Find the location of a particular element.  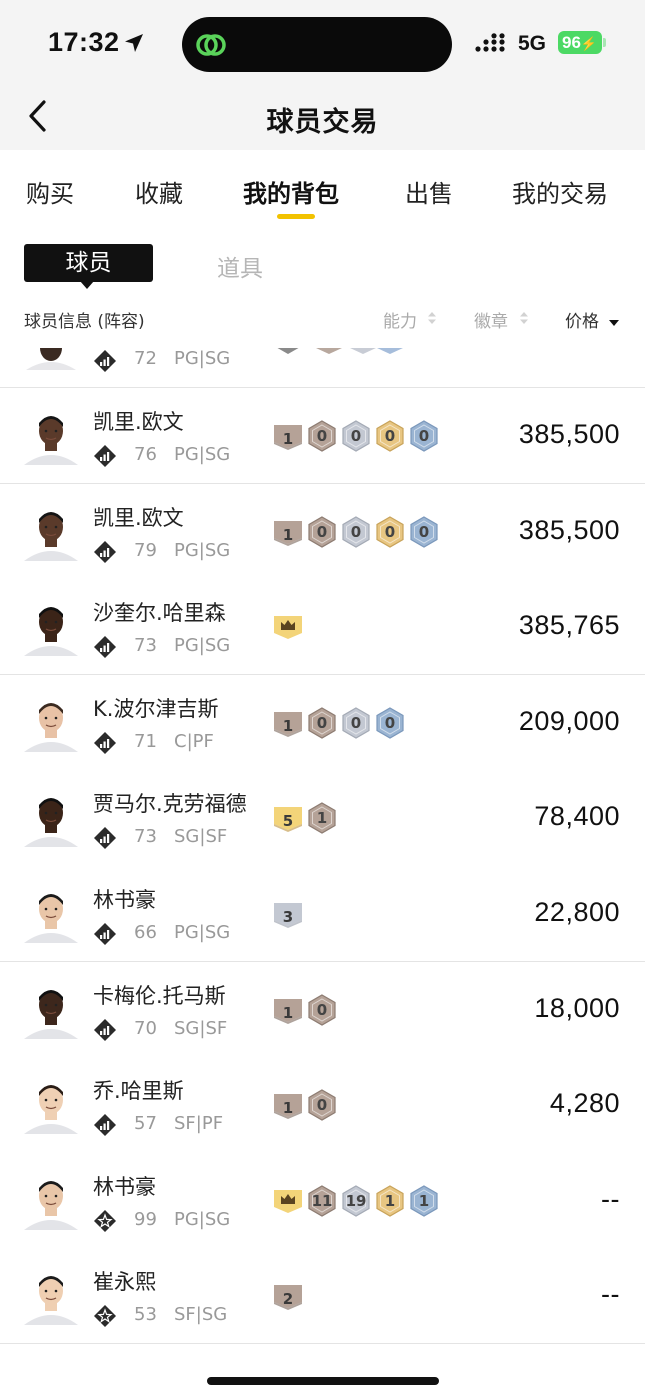

player-rating: 53 is located at coordinates (145, 1315).